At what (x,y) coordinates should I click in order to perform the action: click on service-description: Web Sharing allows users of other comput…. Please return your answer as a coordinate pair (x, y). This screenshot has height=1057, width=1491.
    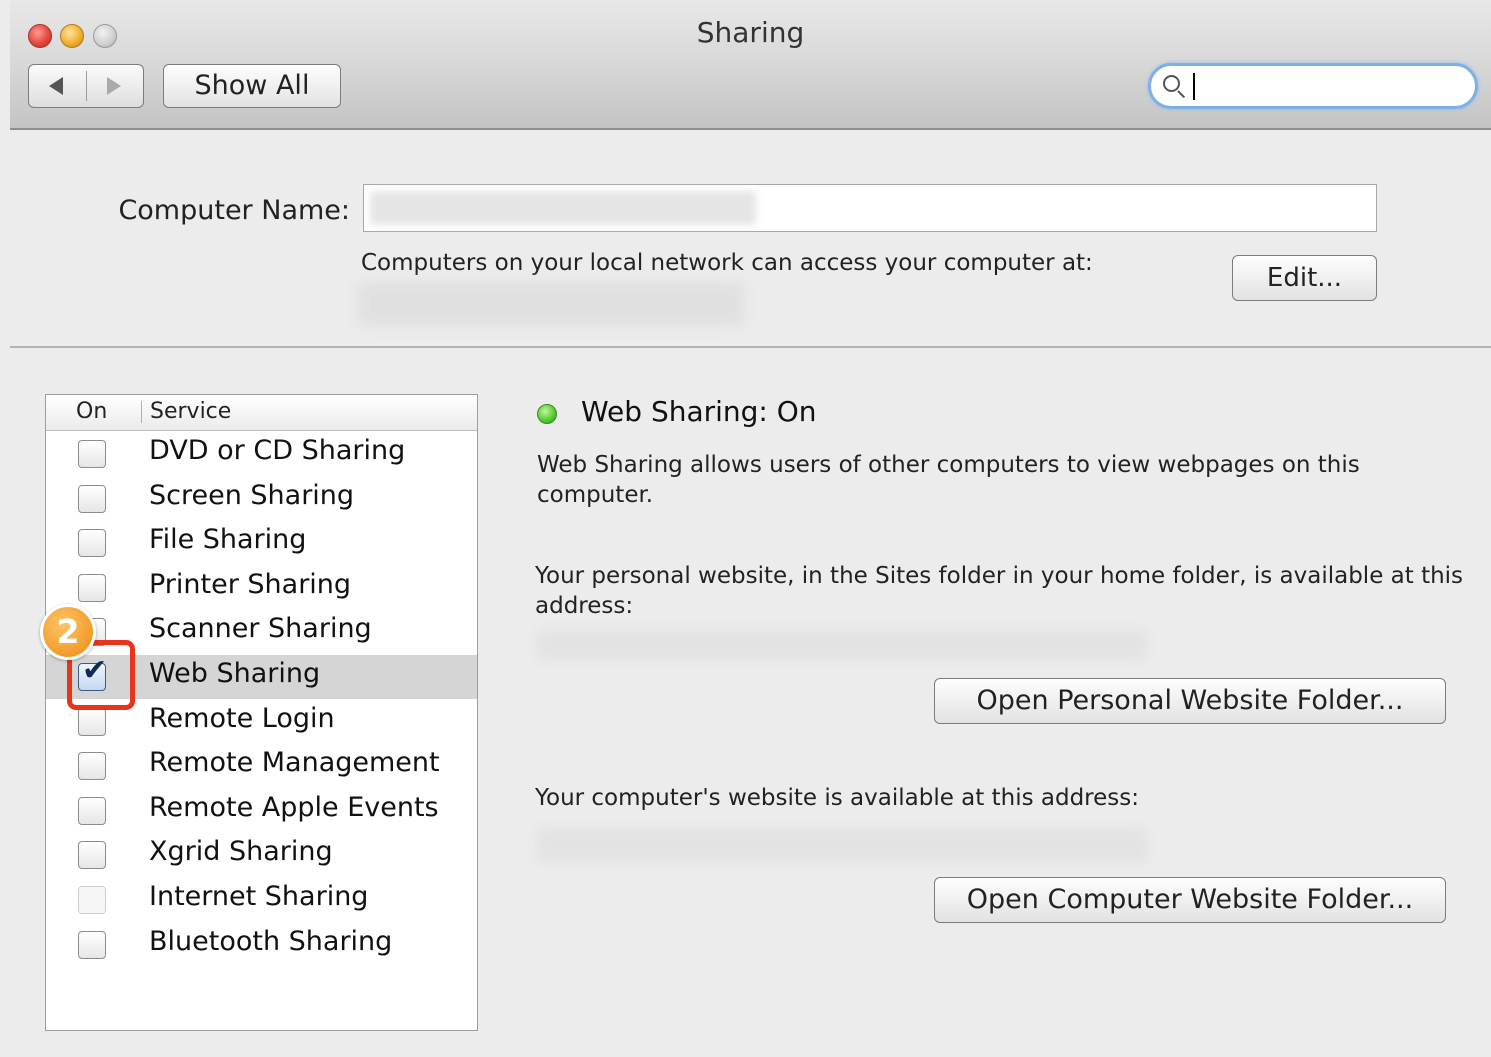
    Looking at the image, I should click on (948, 480).